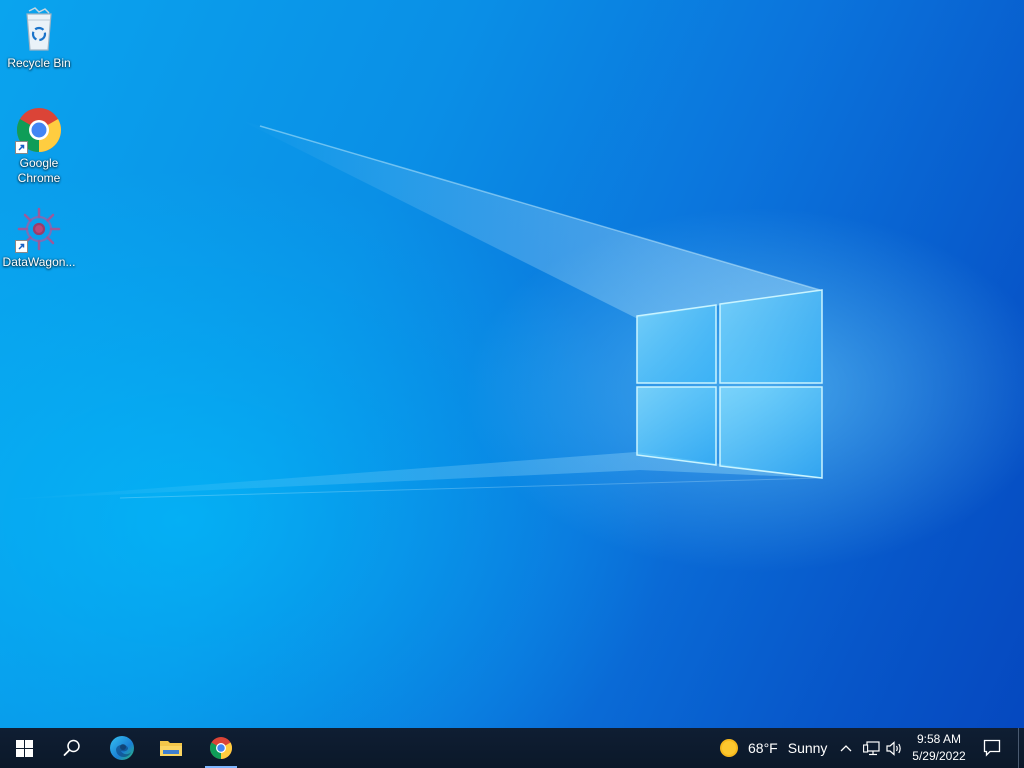  I want to click on taskbar-edge-button, so click(122, 748).